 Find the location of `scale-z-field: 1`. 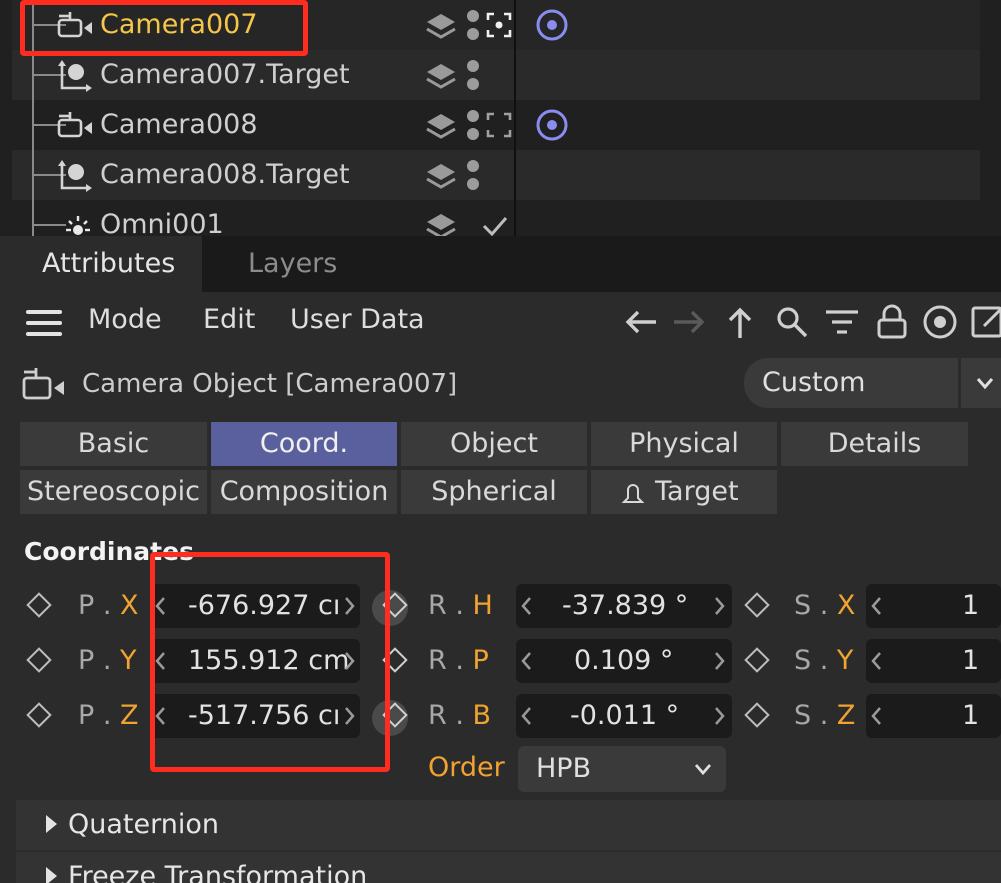

scale-z-field: 1 is located at coordinates (933, 716).